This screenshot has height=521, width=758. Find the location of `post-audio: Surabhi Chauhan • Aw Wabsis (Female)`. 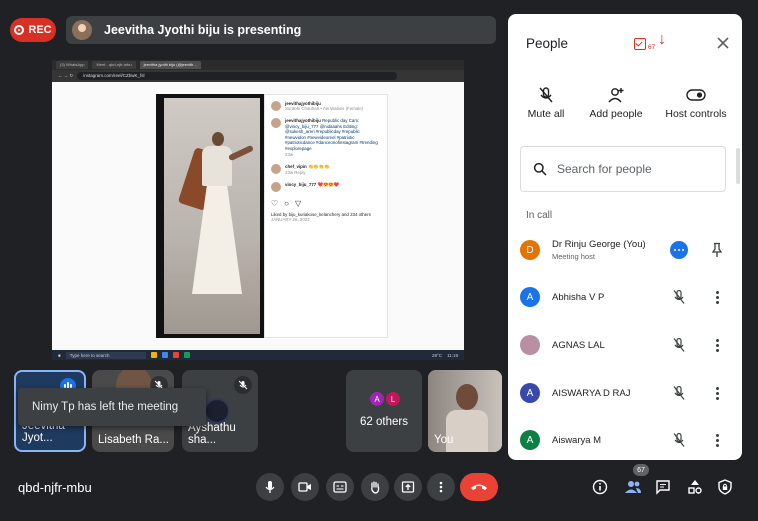

post-audio: Surabhi Chauhan • Aw Wabsis (Female) is located at coordinates (324, 108).